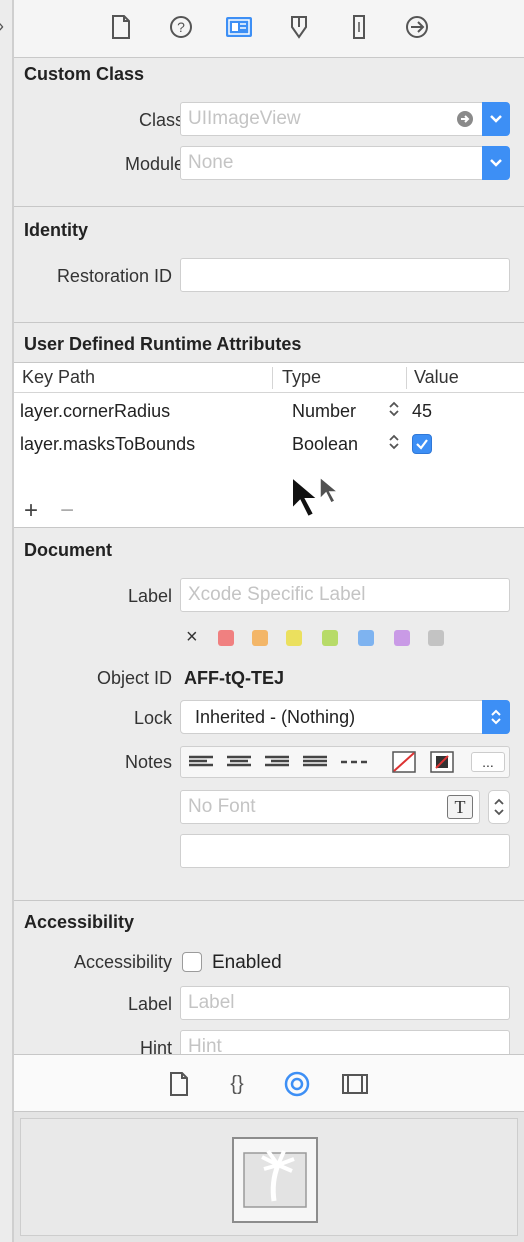  What do you see at coordinates (324, 411) in the screenshot?
I see `type-cell: Number` at bounding box center [324, 411].